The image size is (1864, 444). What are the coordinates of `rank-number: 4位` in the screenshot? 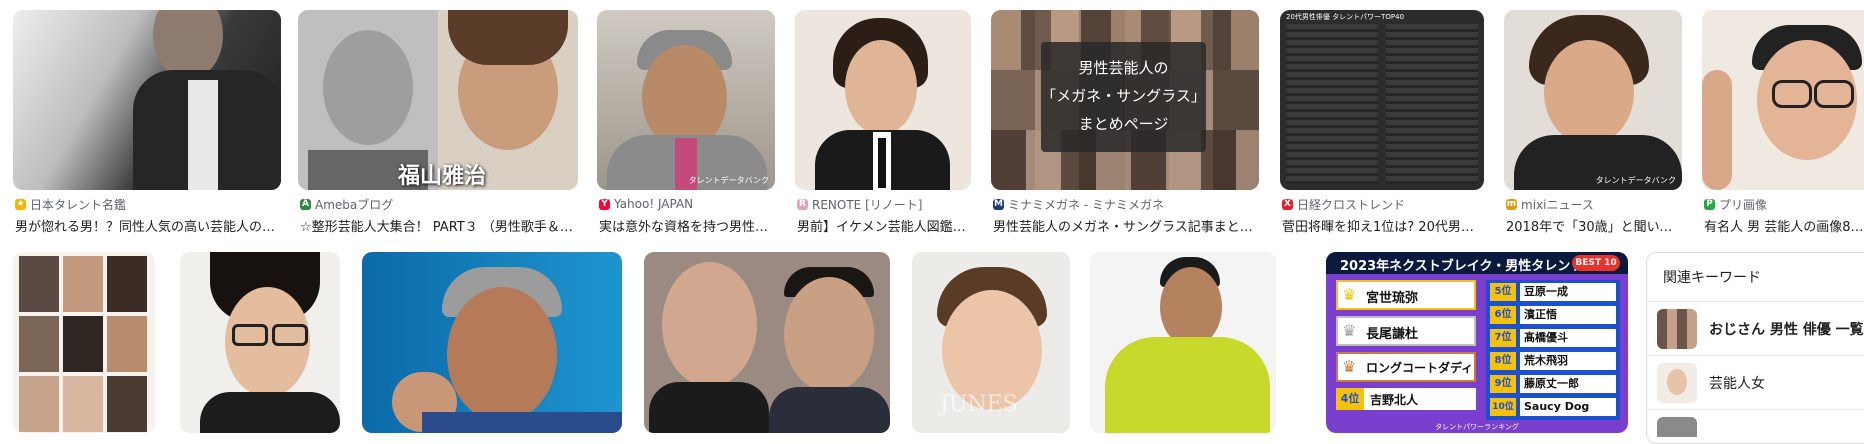 It's located at (1350, 399).